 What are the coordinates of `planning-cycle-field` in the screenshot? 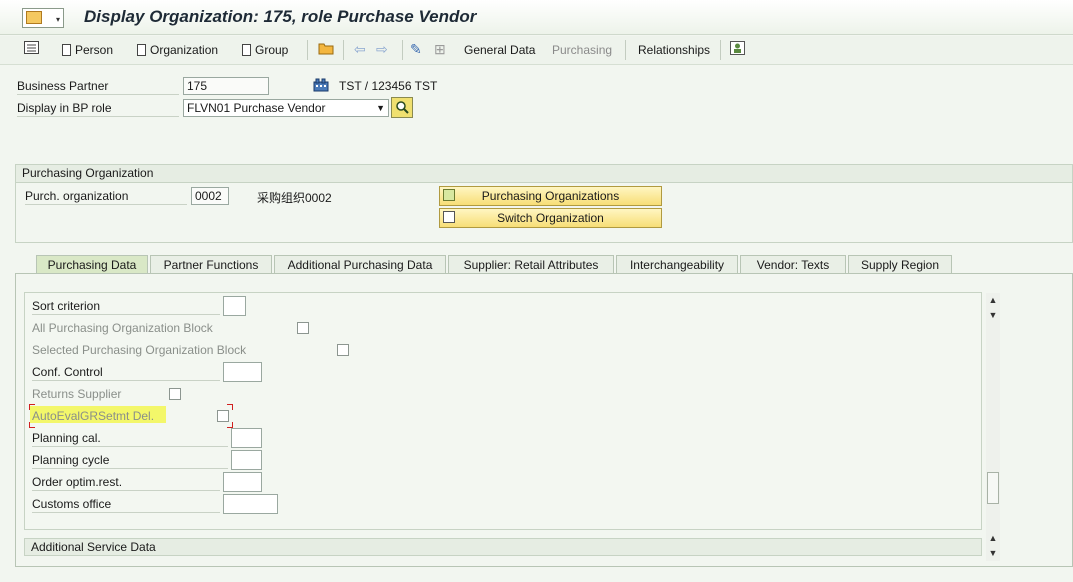 It's located at (246, 460).